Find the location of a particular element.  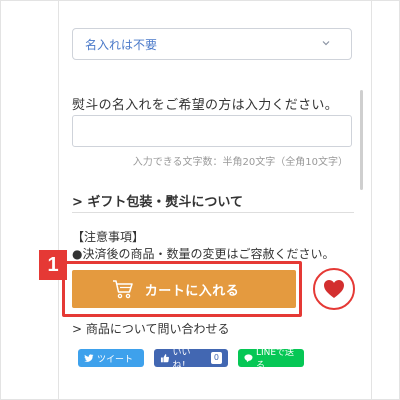

name-input-hint: 入力できる文字数：半角20文字（全角10文字） is located at coordinates (240, 162).